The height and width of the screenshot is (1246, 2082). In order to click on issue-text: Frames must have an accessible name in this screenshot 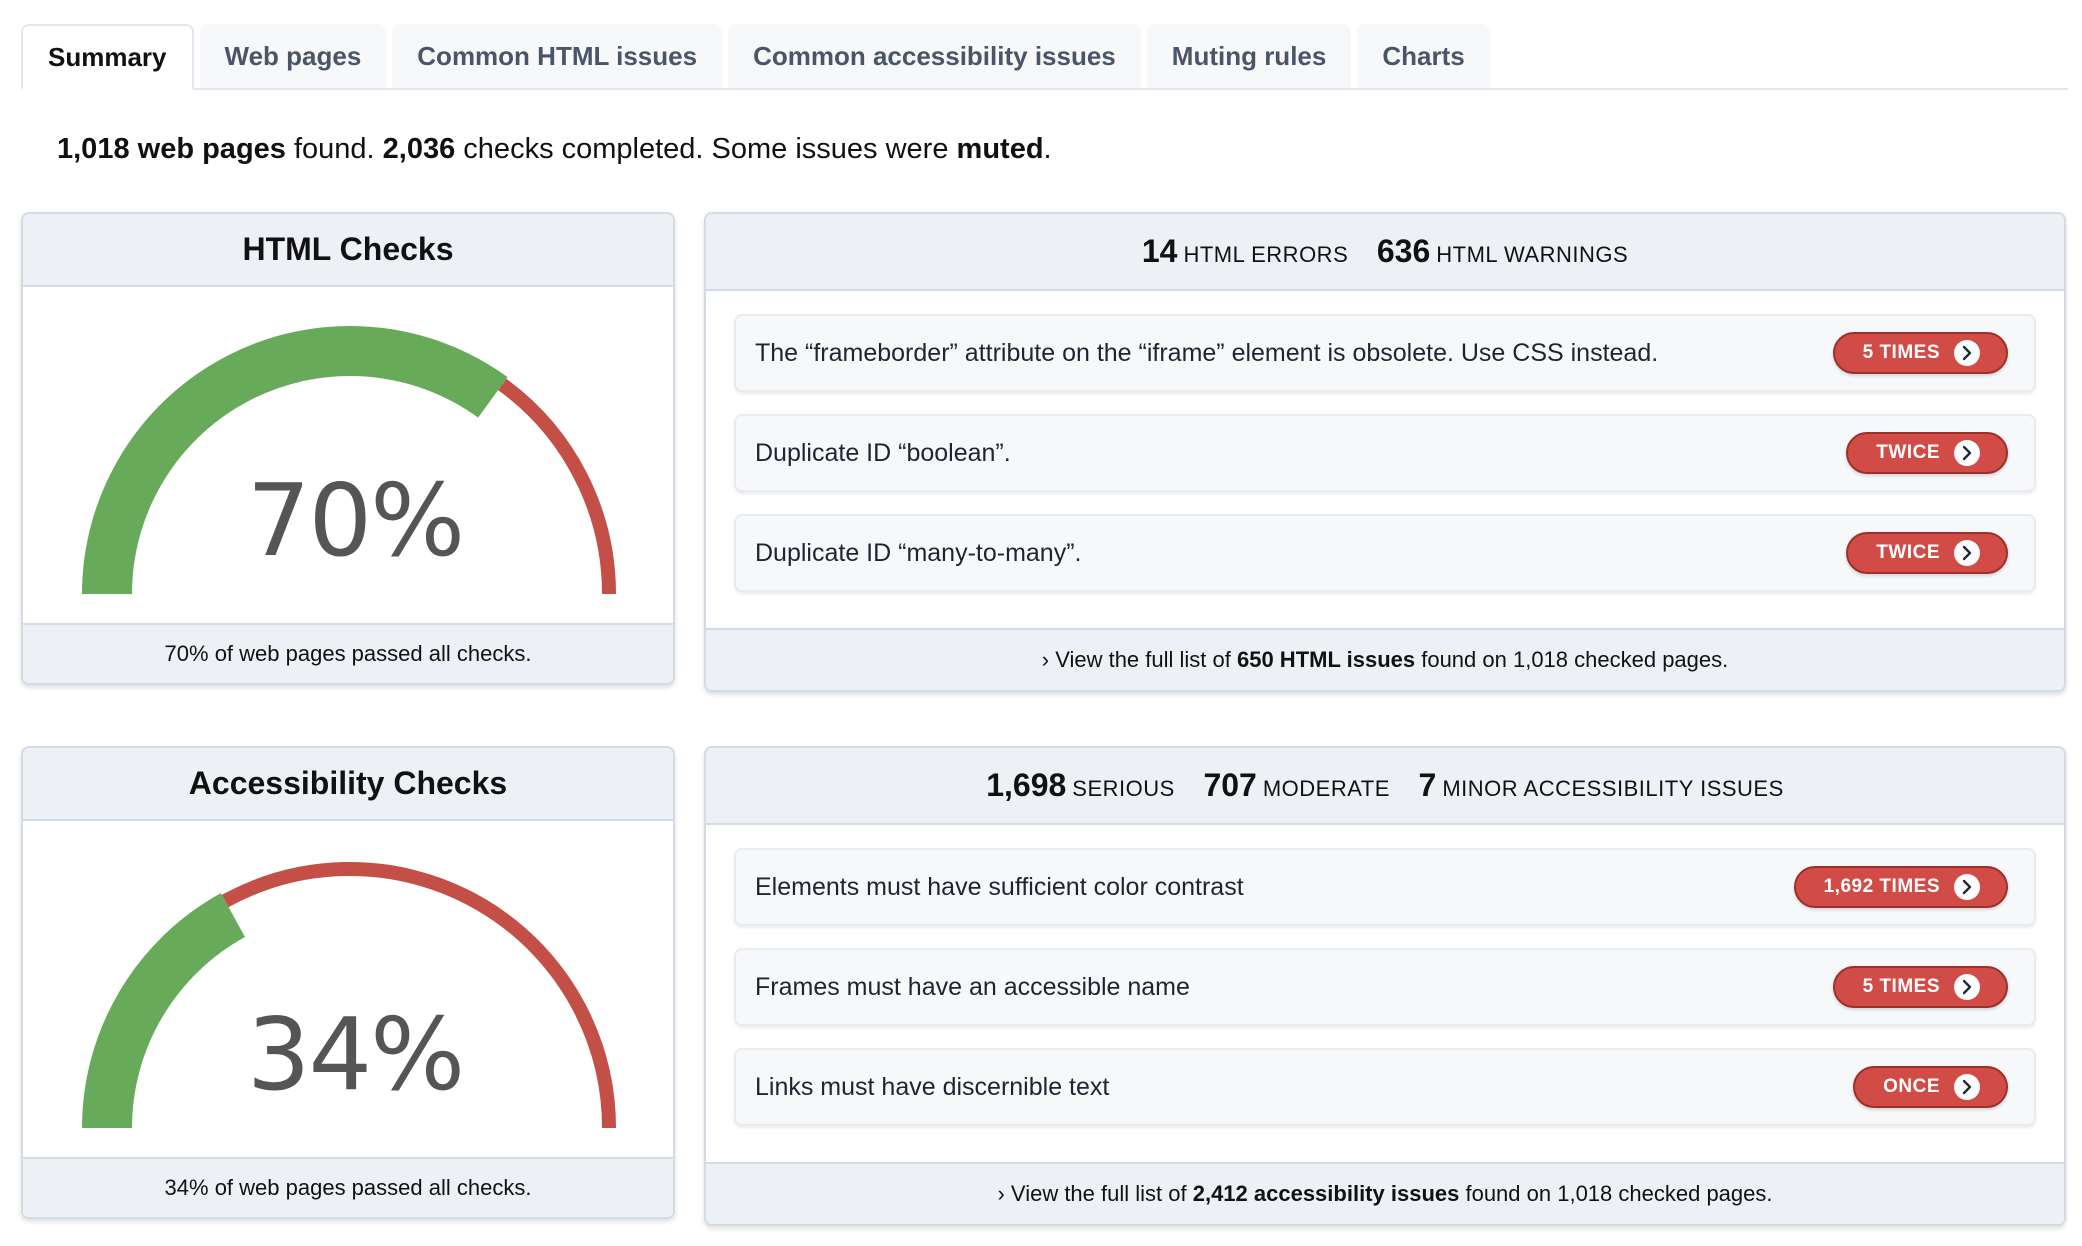, I will do `click(972, 986)`.